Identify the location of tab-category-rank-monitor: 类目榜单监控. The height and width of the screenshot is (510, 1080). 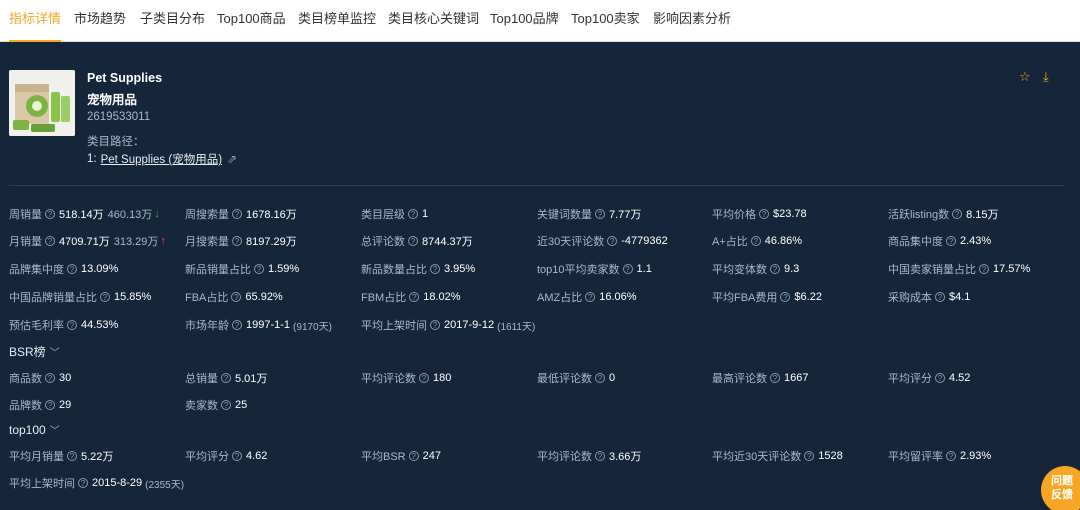
(337, 21).